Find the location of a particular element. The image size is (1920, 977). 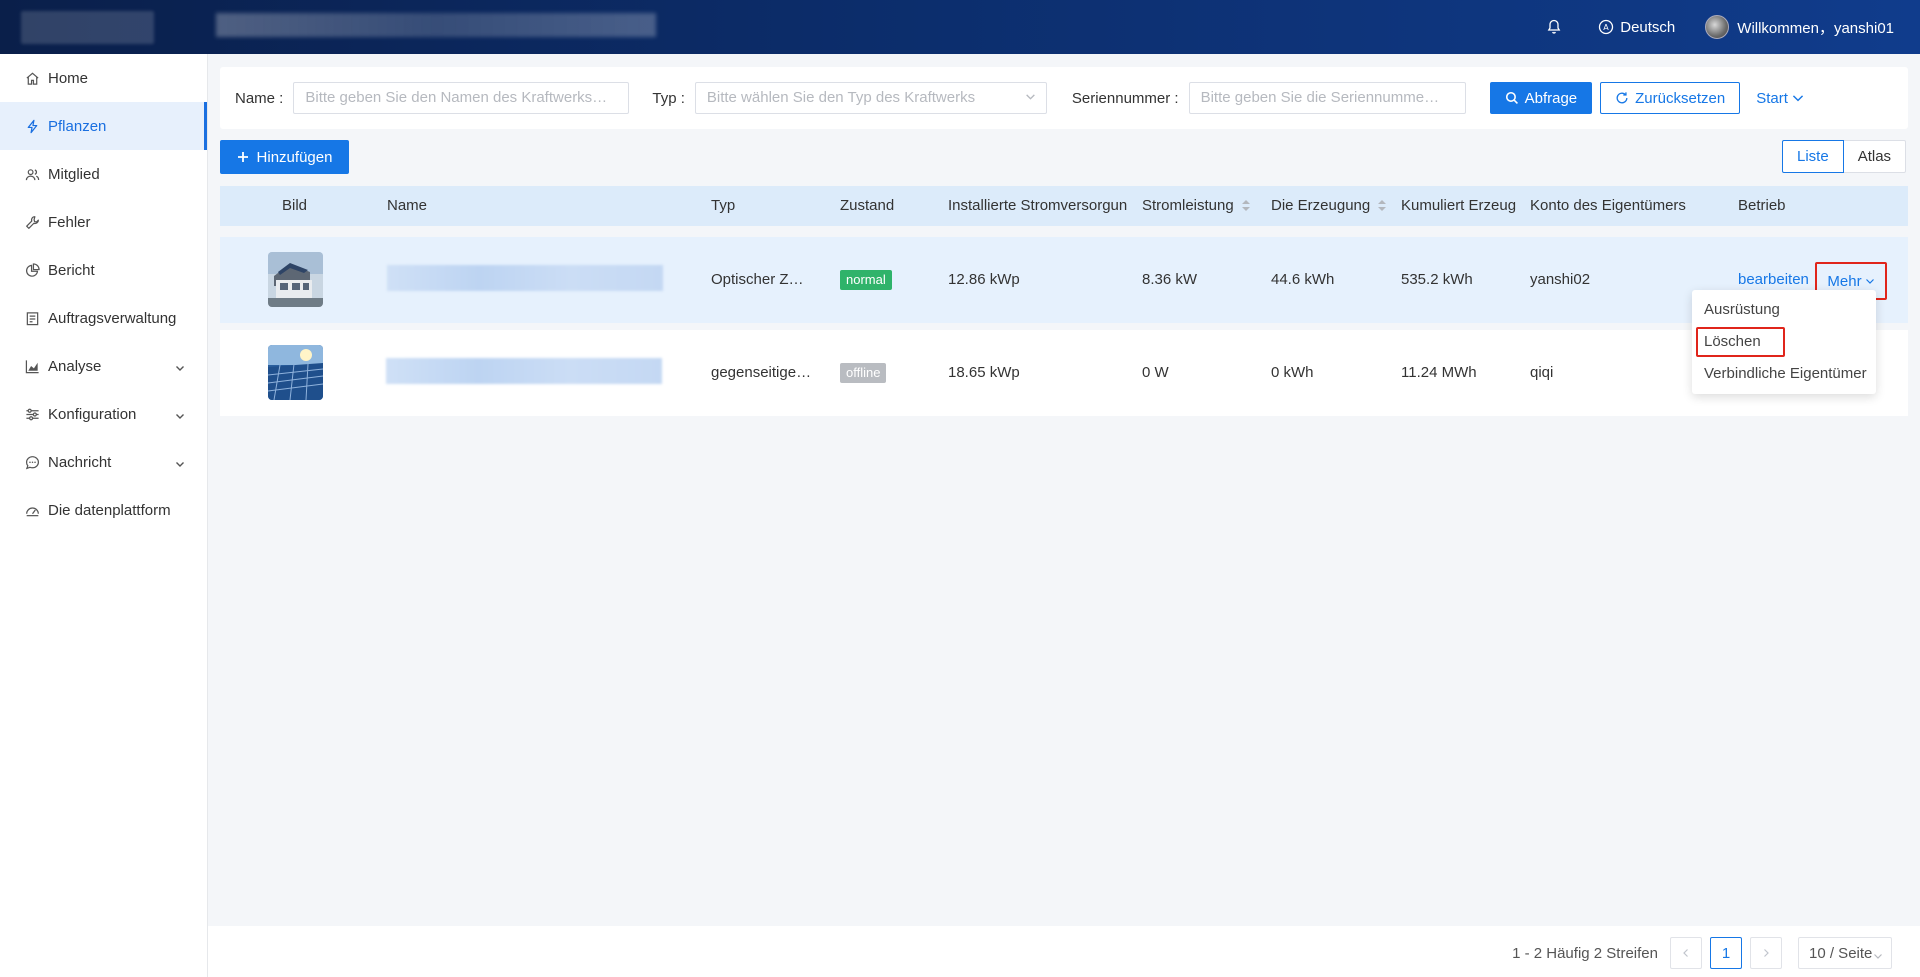

sidebar-item-label: Fehler is located at coordinates (69, 222).